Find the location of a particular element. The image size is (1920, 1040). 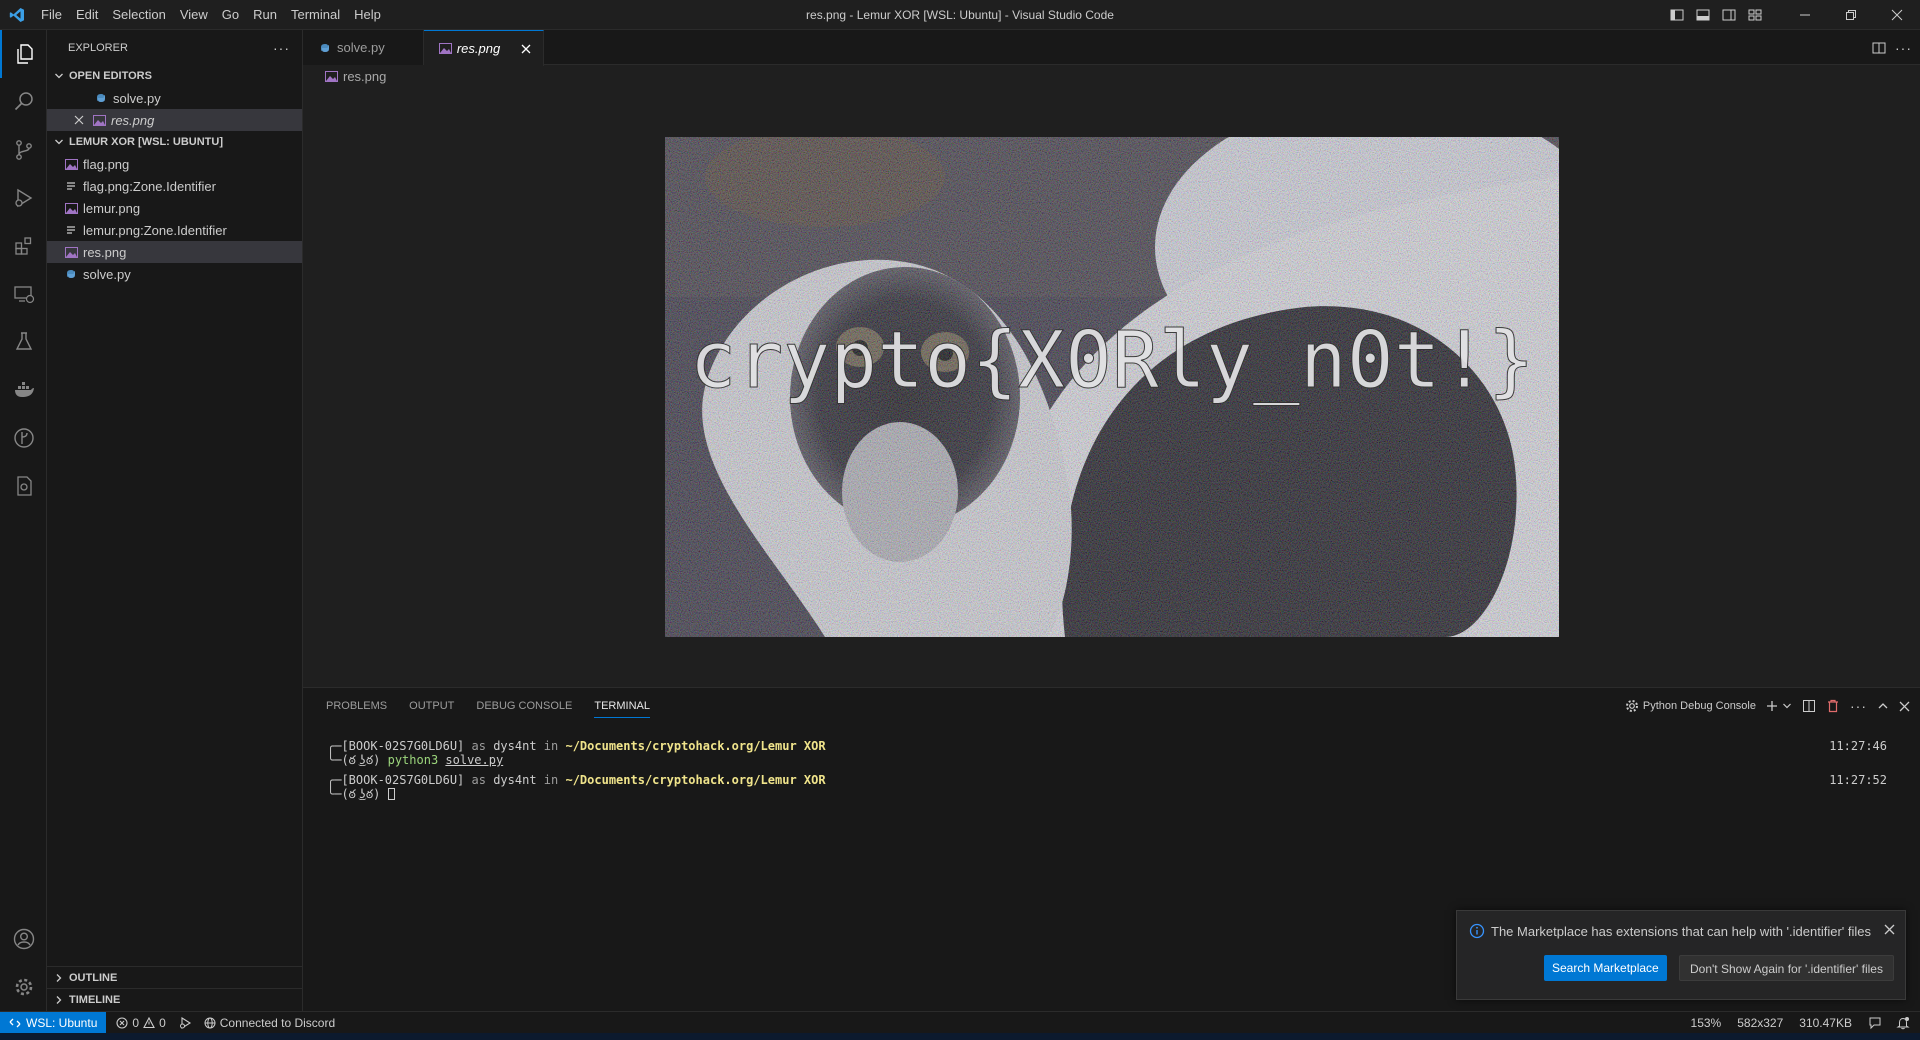

chevron-right-icon is located at coordinates (59, 978).